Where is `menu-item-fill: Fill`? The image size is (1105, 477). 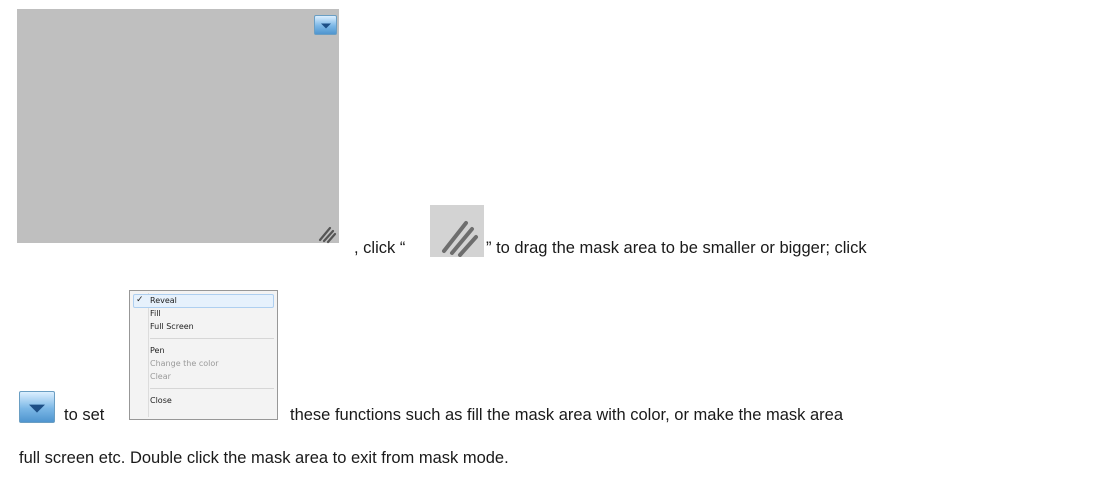
menu-item-fill: Fill is located at coordinates (155, 313).